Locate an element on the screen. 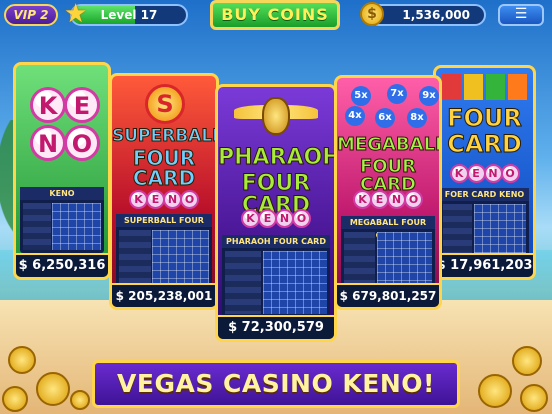 The image size is (552, 414). jackpot-amount: $ 679,801,257 is located at coordinates (388, 295).